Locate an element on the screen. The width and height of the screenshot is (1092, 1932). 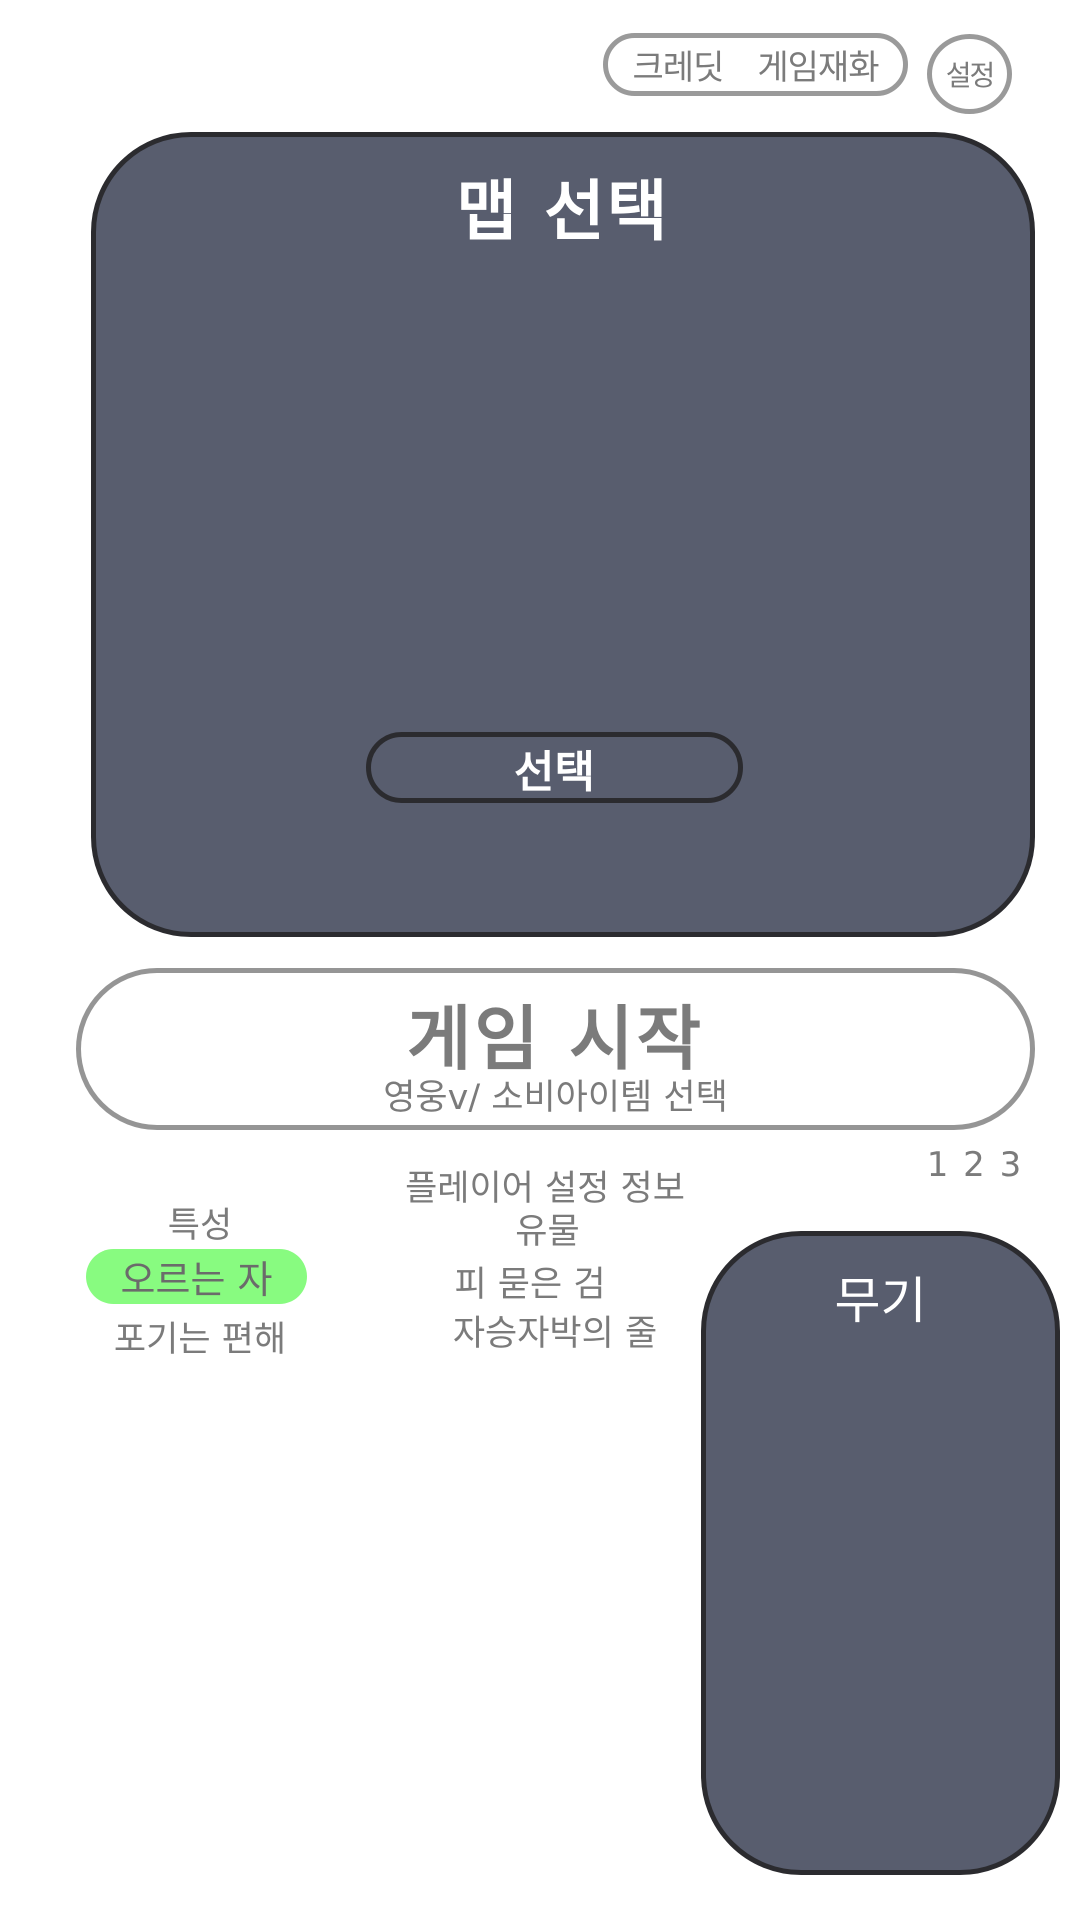
map-select-title: 맵 선택 is located at coordinates (563, 211).